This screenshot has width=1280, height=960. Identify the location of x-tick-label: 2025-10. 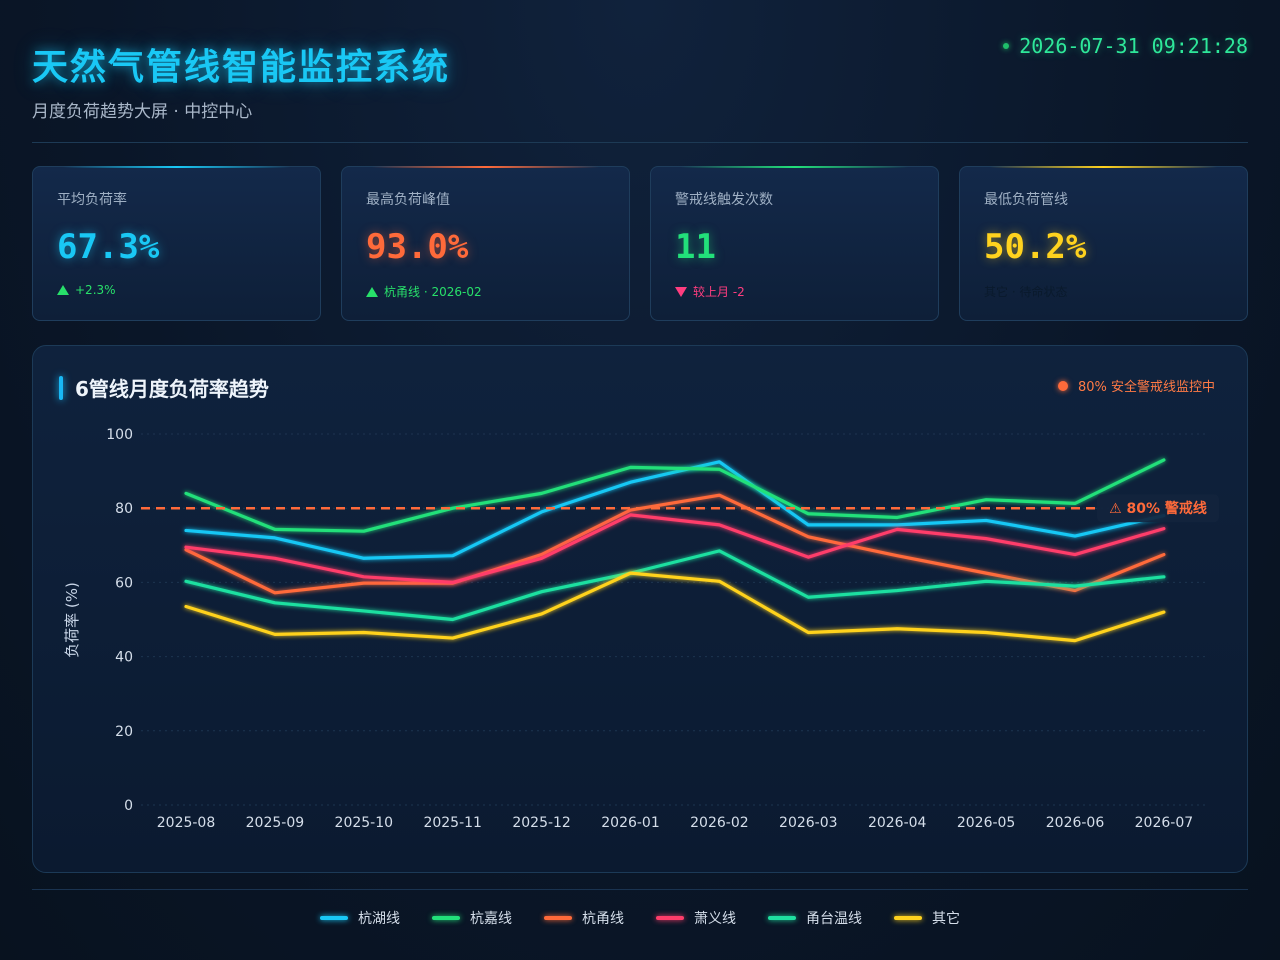
(364, 823).